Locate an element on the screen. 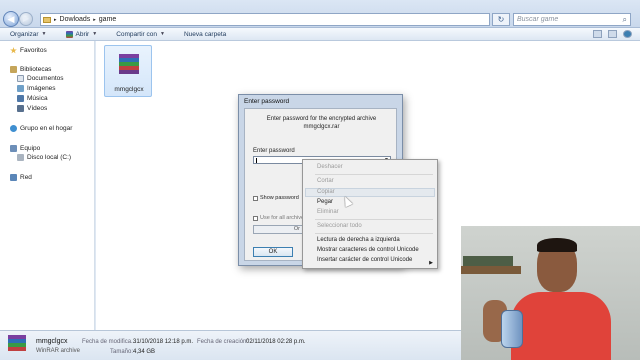 The height and width of the screenshot is (360, 640). nav-documents: Documentos is located at coordinates (40, 78).